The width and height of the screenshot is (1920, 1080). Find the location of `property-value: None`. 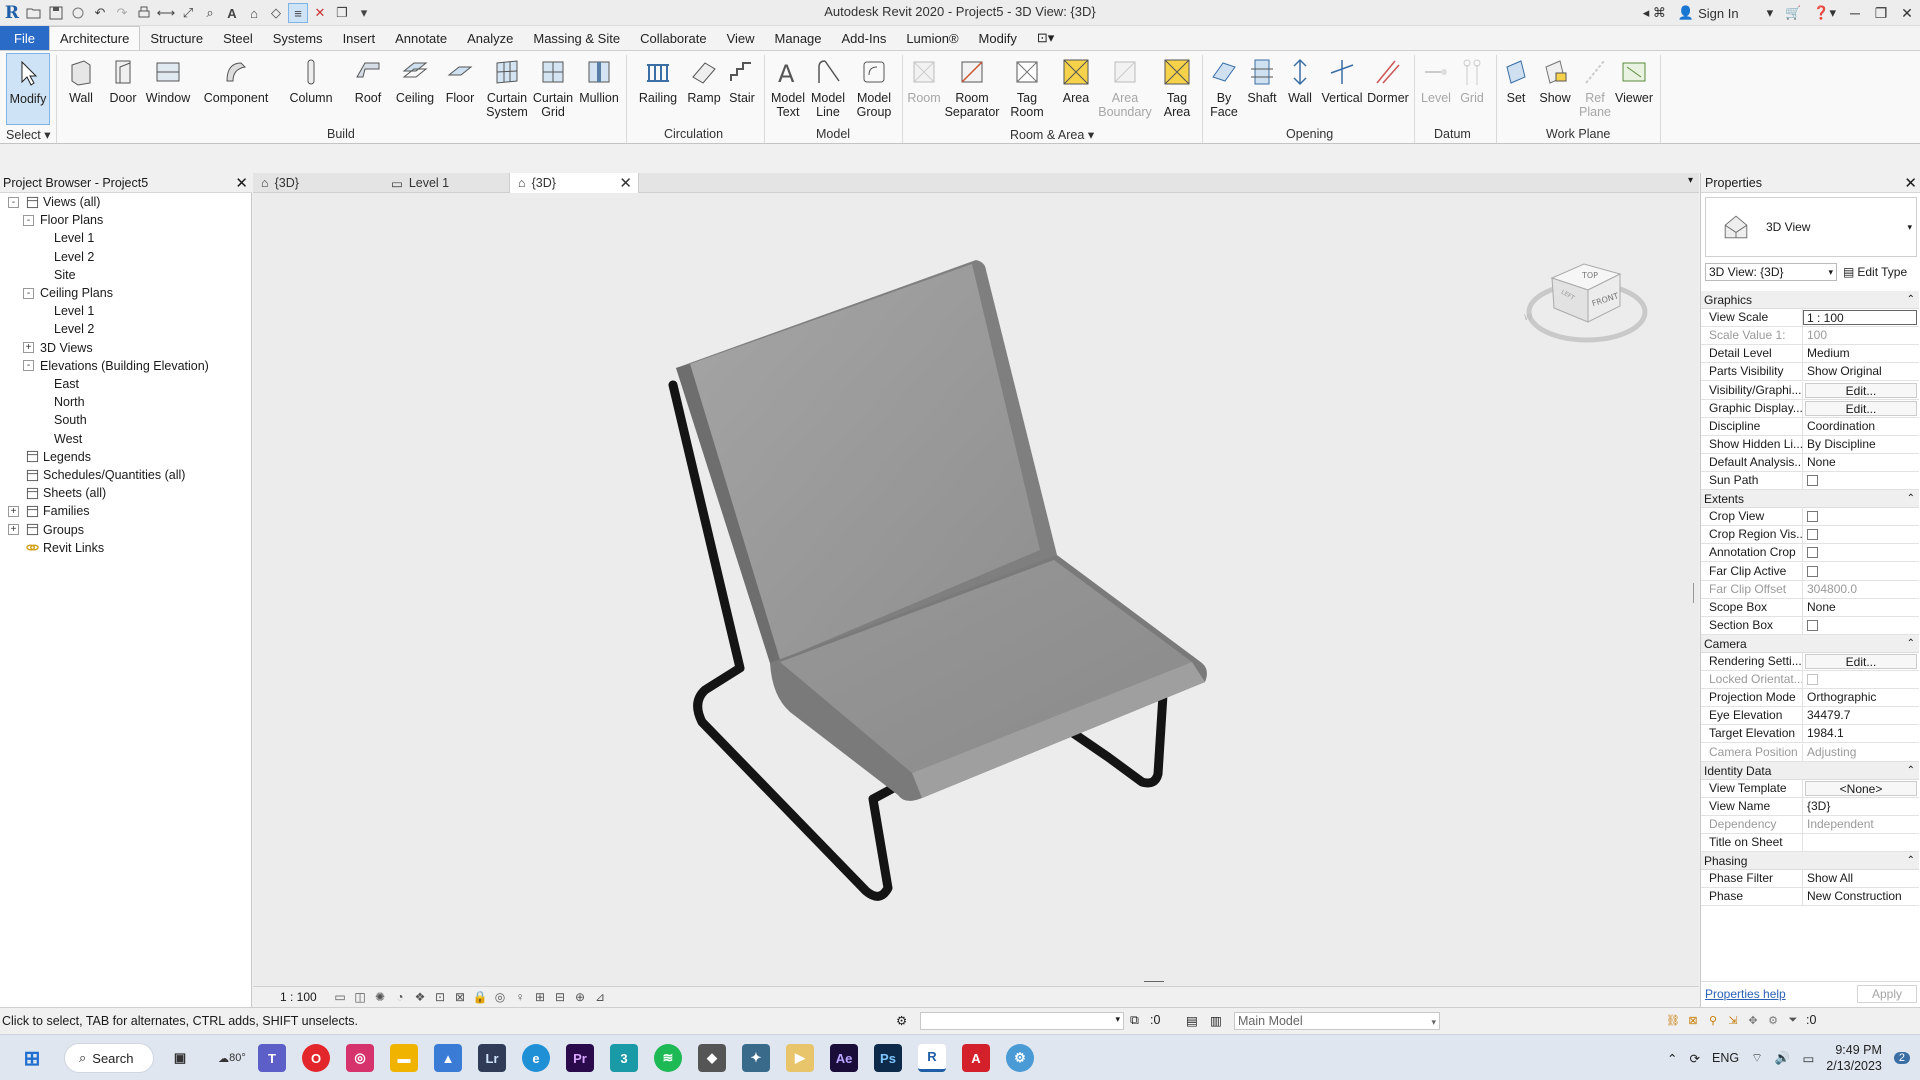

property-value: None is located at coordinates (1861, 607).